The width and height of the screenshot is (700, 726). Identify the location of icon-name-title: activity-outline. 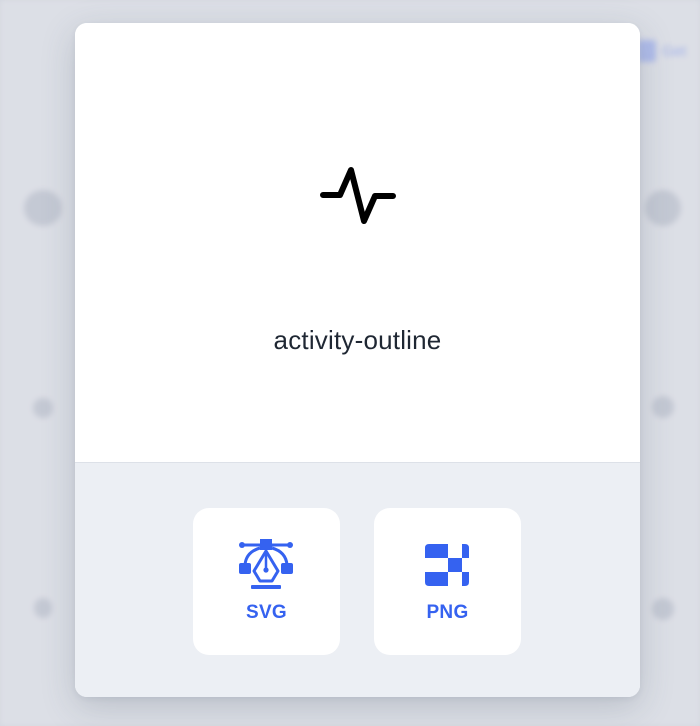
(357, 340).